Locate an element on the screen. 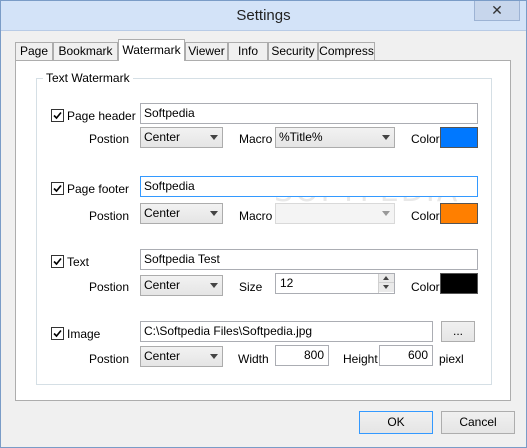  image-height-input: 600 is located at coordinates (406, 355).